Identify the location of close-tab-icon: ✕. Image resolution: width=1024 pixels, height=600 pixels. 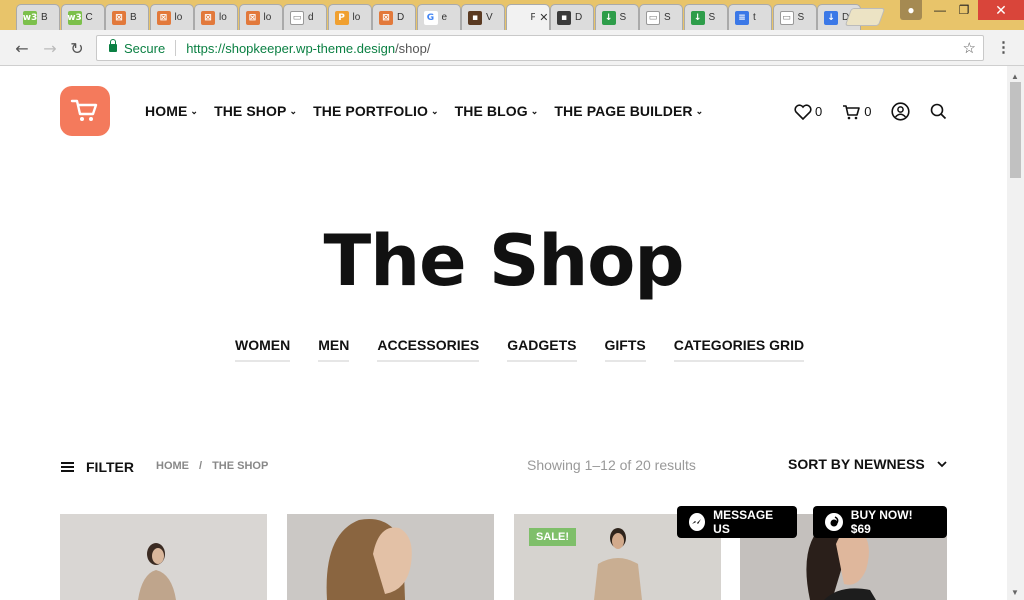
(543, 17).